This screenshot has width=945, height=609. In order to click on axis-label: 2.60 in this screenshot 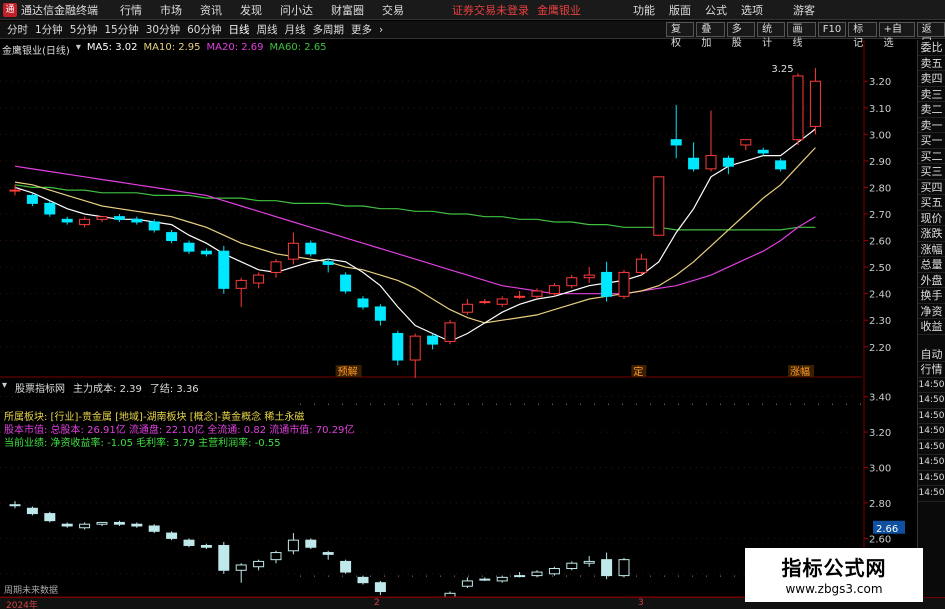, I will do `click(880, 242)`.